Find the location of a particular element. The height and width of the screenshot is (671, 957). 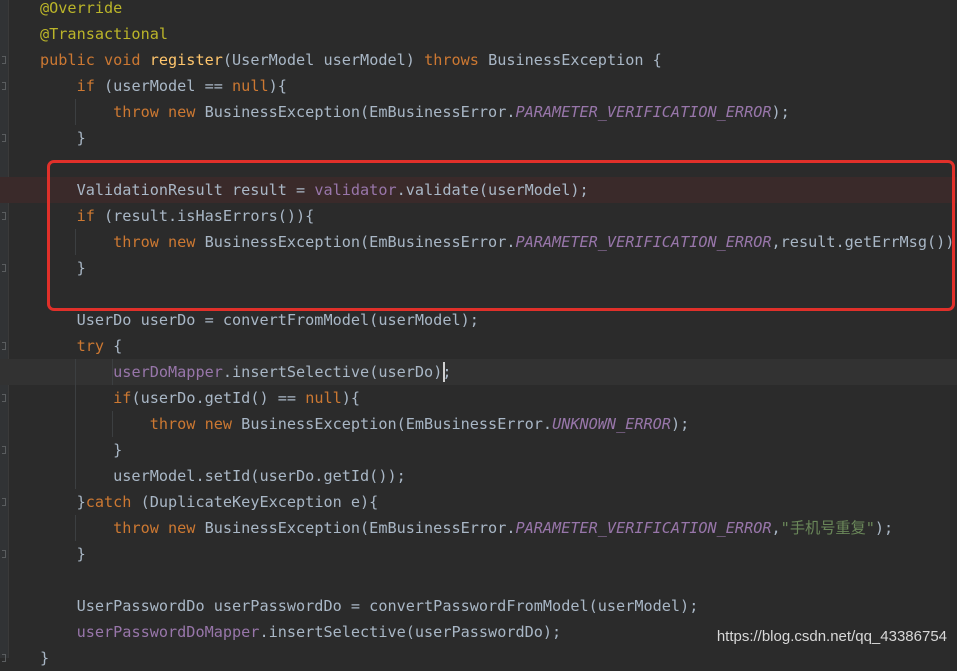

code-text: if (userModel == null){ is located at coordinates (163, 86).